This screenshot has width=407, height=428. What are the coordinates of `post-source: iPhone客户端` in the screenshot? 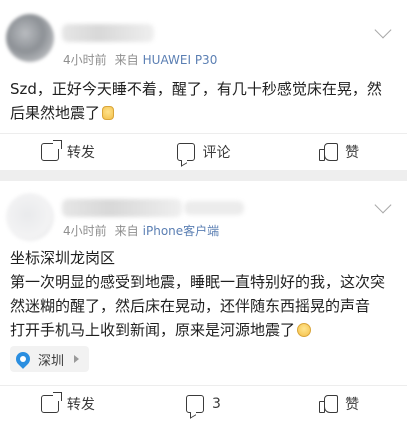 It's located at (181, 231).